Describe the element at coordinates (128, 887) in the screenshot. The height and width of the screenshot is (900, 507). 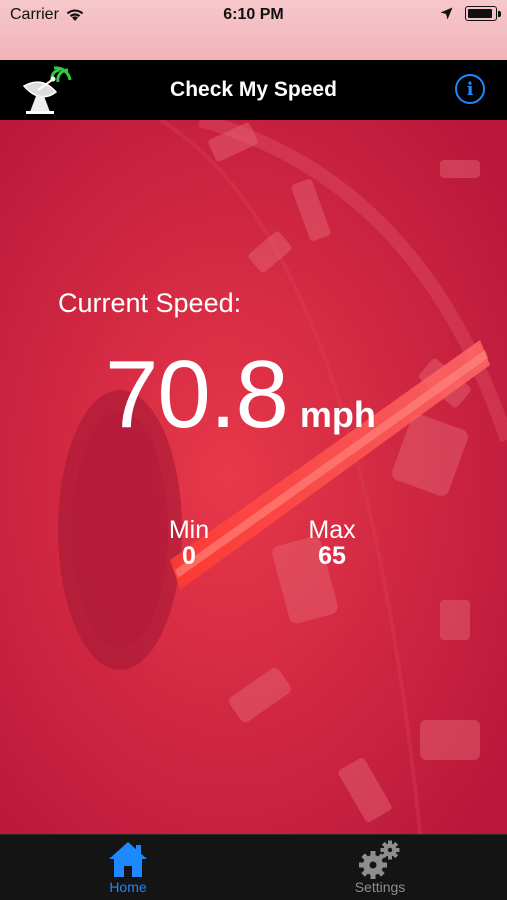
I see `tab-home-label: Home` at that location.